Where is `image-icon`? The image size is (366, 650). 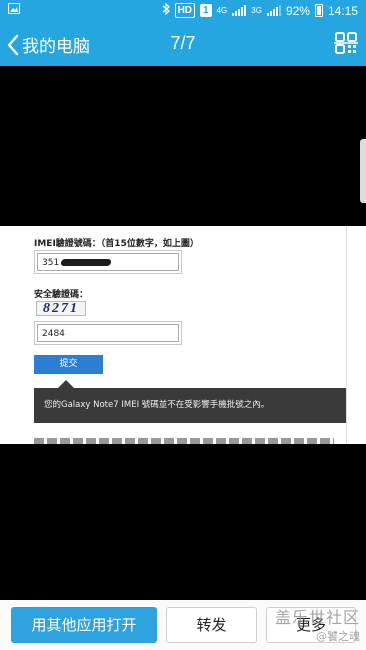 image-icon is located at coordinates (14, 10).